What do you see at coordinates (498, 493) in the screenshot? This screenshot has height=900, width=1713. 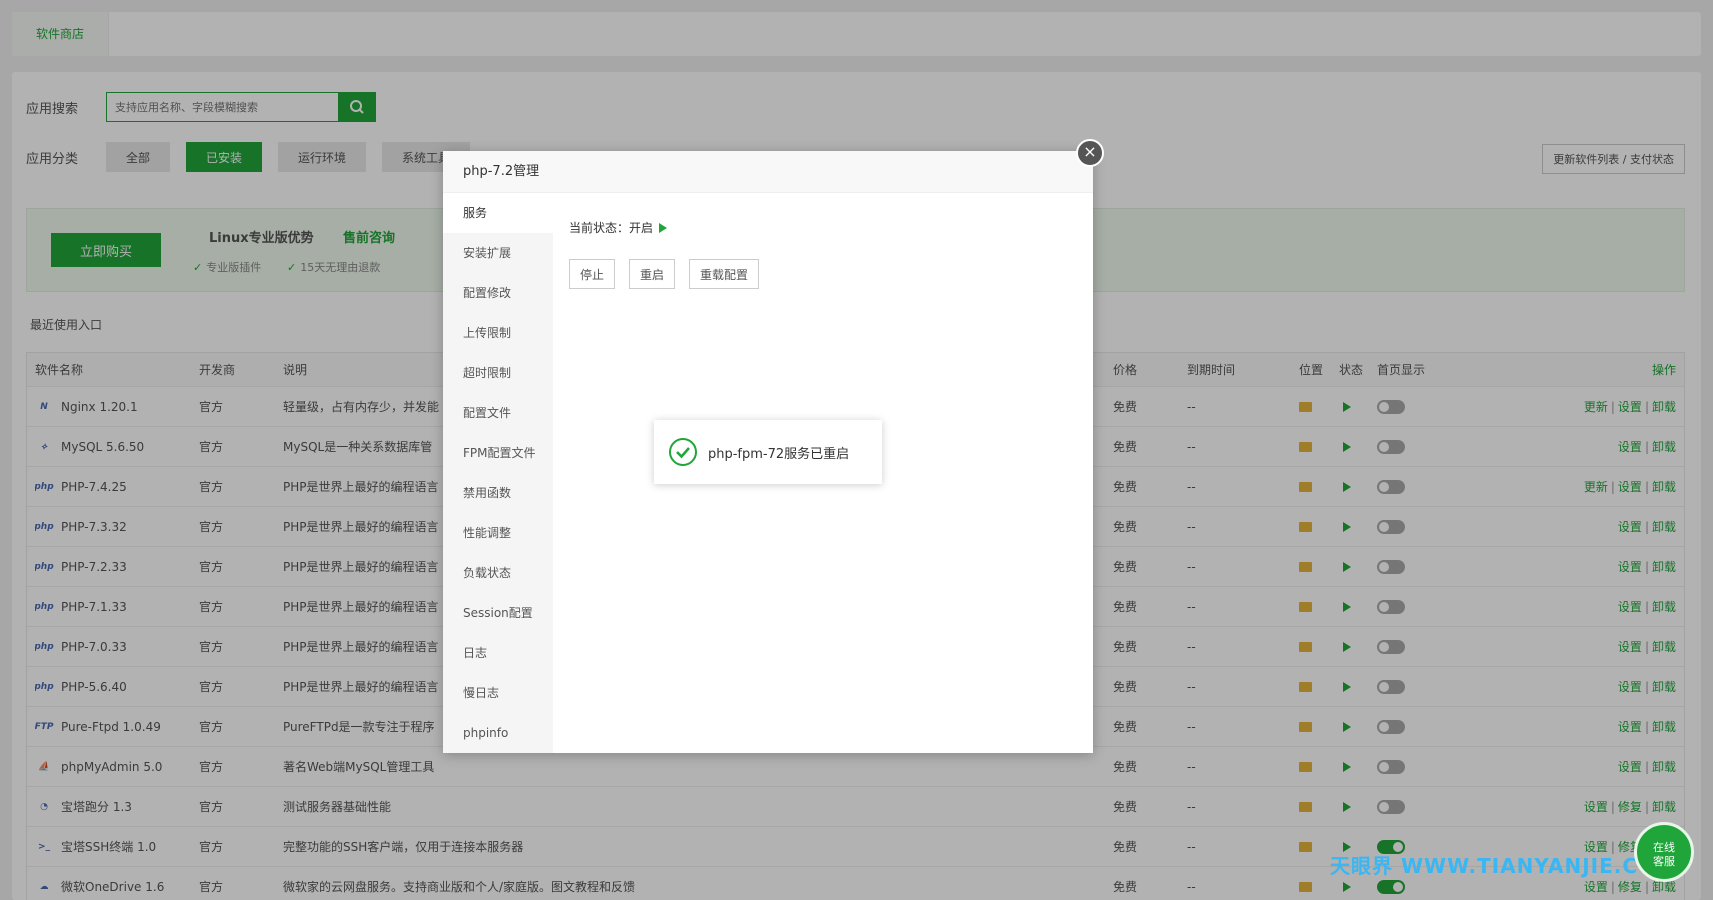 I see `dialog-menu-item: 禁用函数` at bounding box center [498, 493].